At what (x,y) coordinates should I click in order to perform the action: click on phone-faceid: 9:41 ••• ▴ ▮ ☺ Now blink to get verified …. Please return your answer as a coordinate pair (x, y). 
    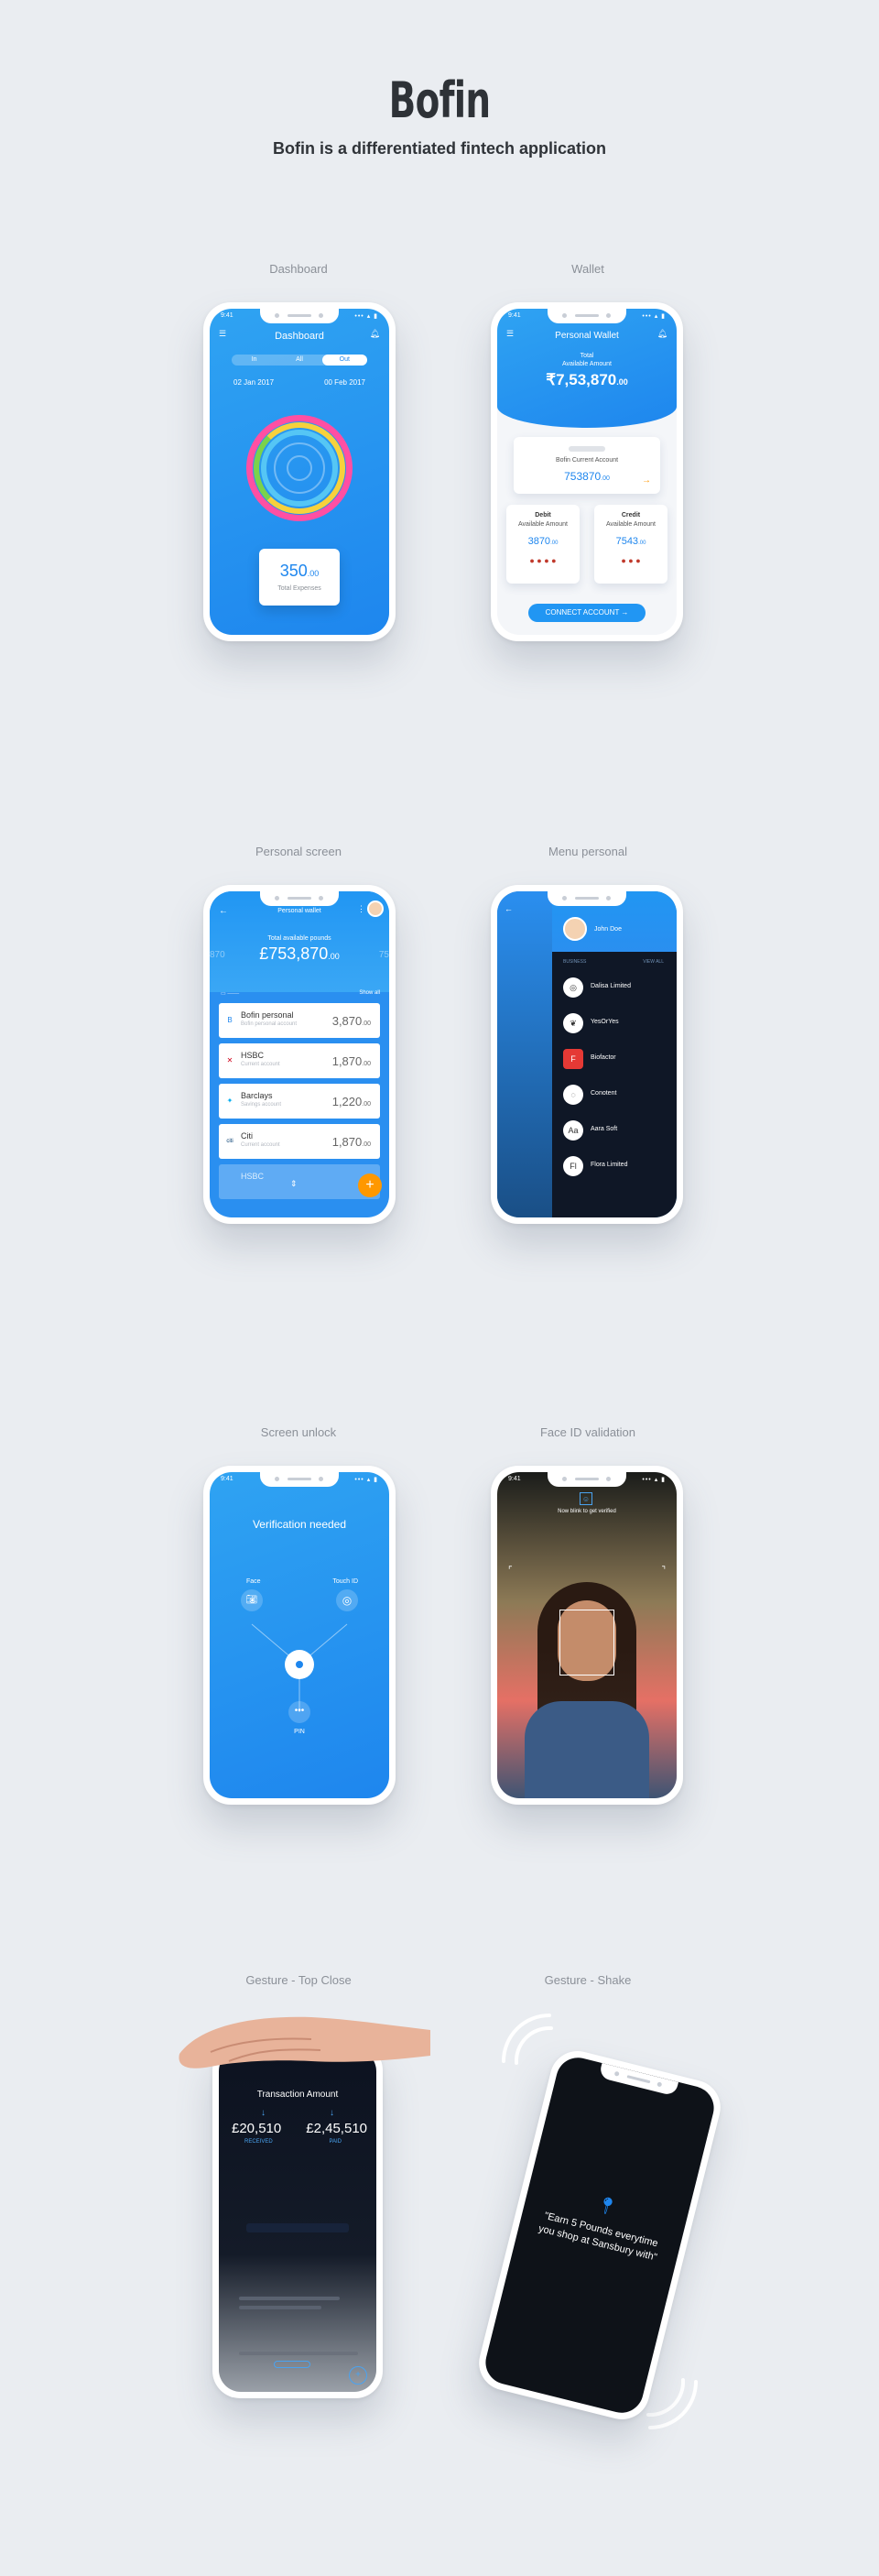
    Looking at the image, I should click on (587, 1636).